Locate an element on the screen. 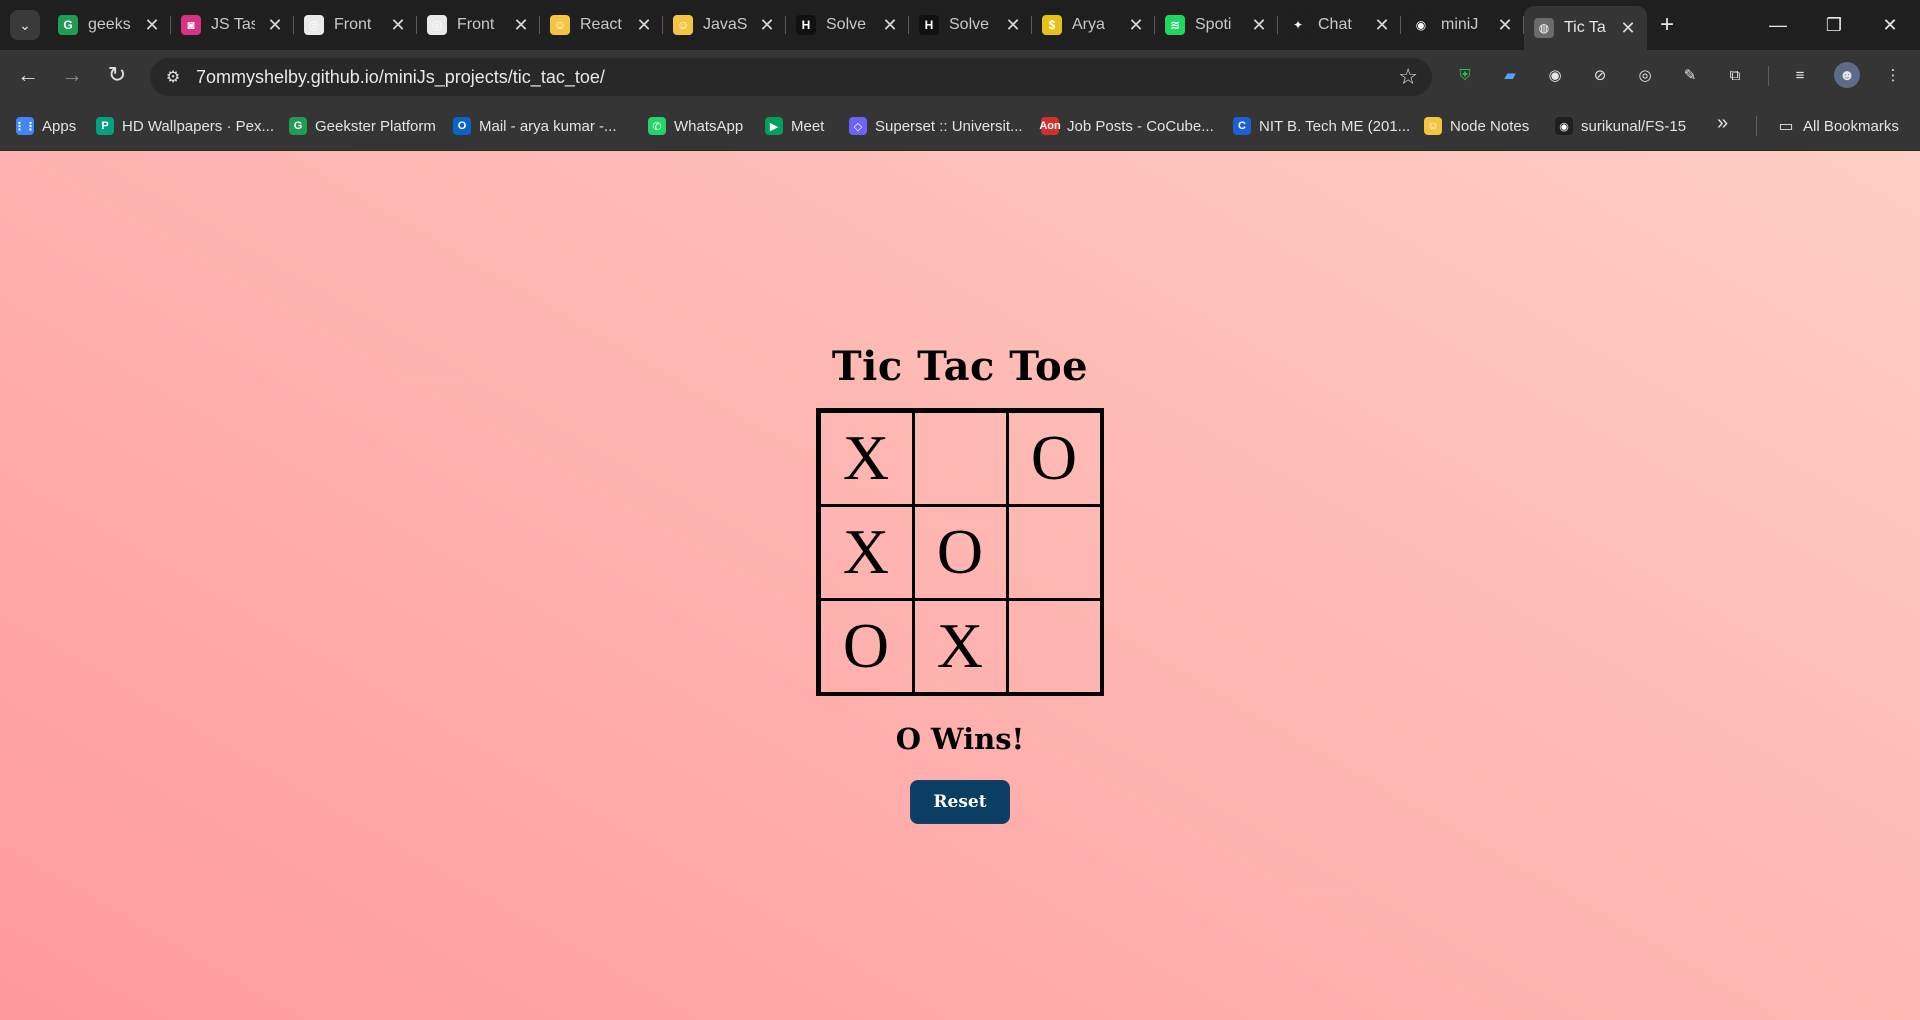 This screenshot has height=1020, width=1920. bookmark-star-icon: ☆ is located at coordinates (1408, 77).